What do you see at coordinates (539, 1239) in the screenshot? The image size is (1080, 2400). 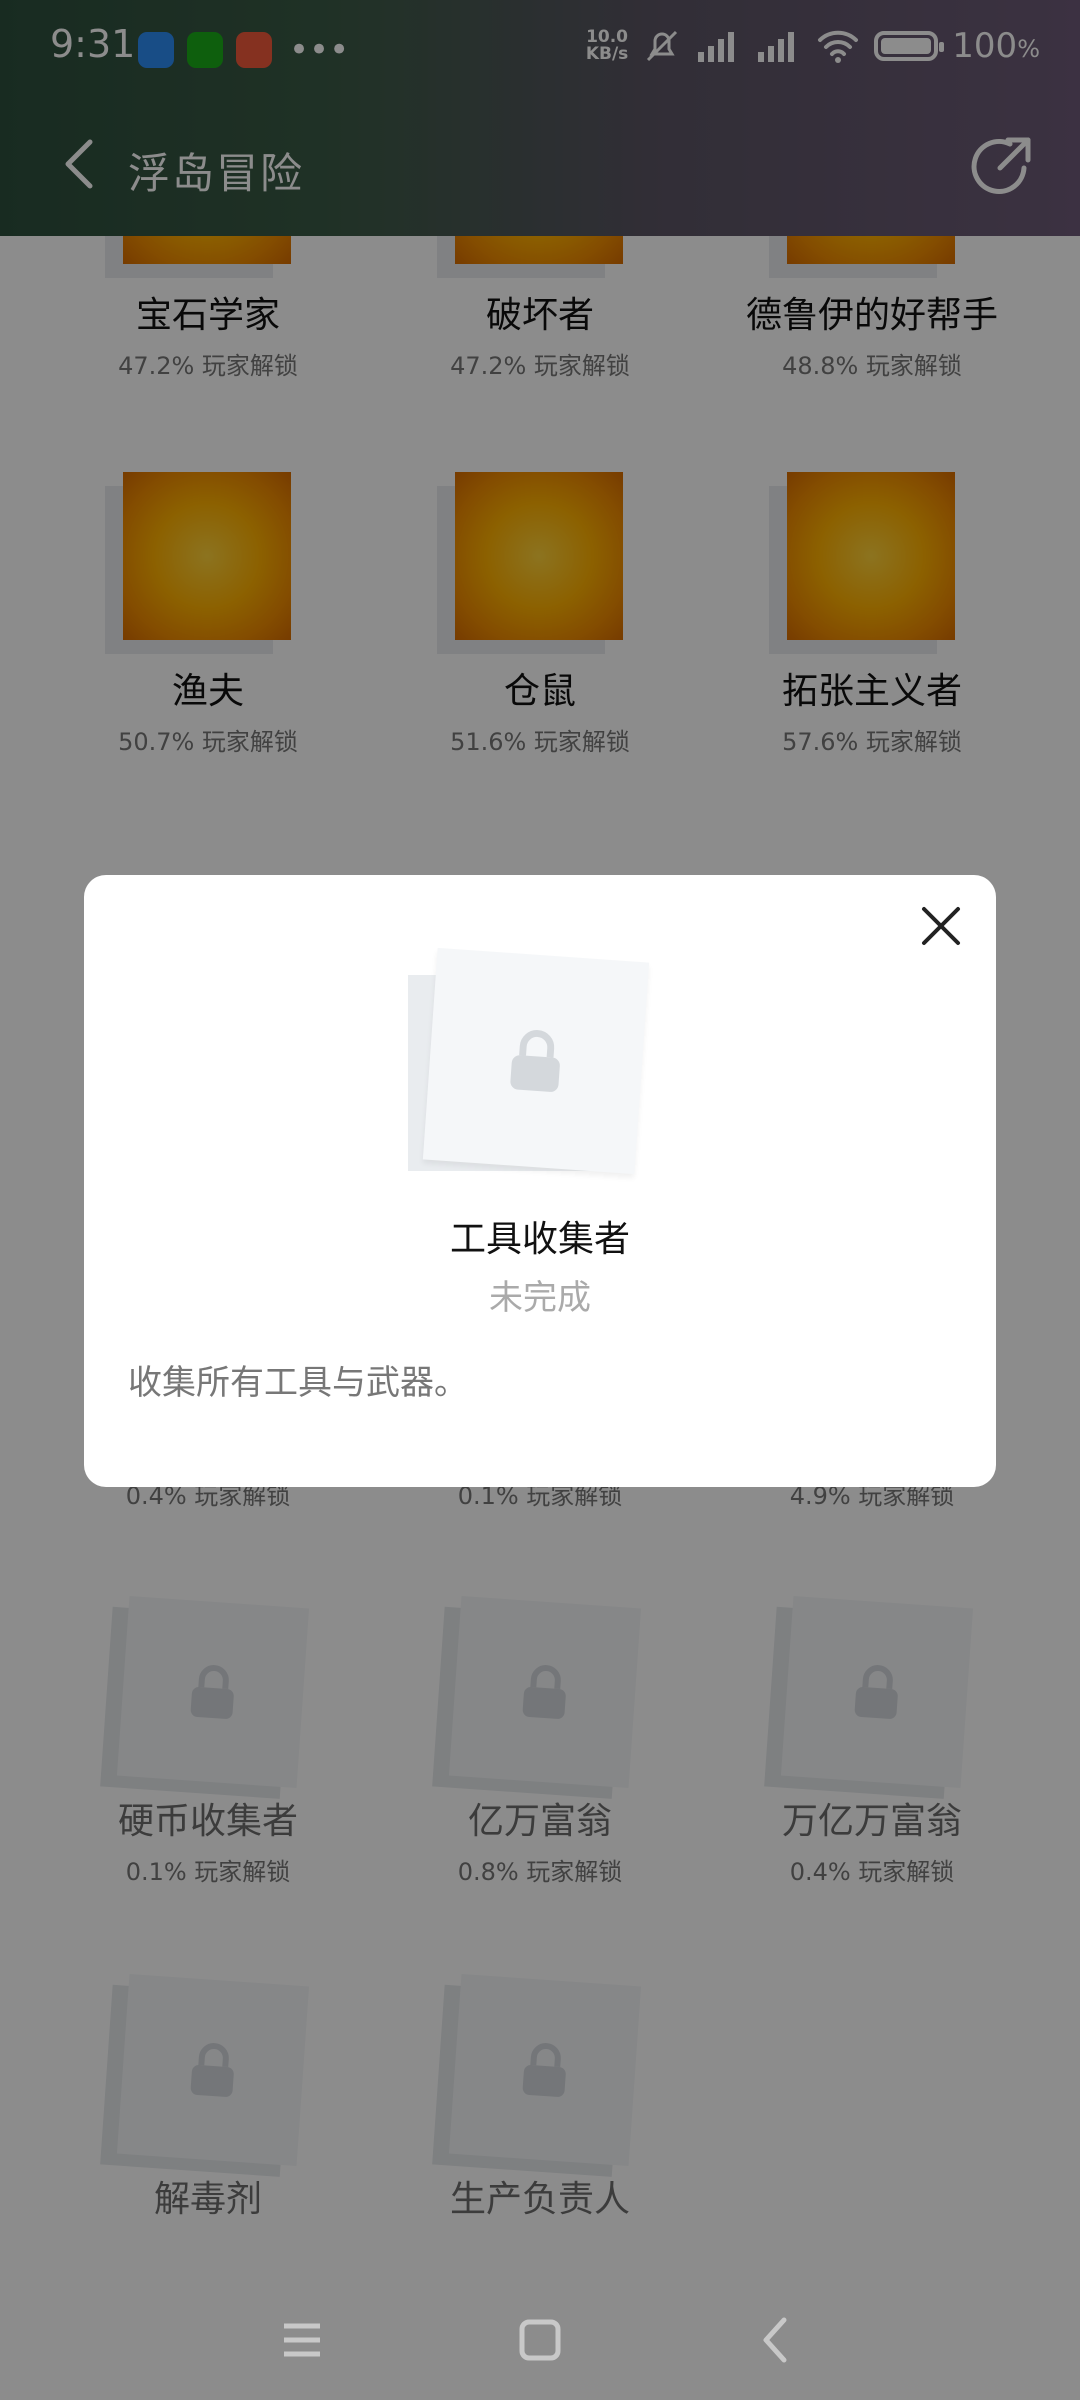 I see `dialog-title: 工具收集者` at bounding box center [539, 1239].